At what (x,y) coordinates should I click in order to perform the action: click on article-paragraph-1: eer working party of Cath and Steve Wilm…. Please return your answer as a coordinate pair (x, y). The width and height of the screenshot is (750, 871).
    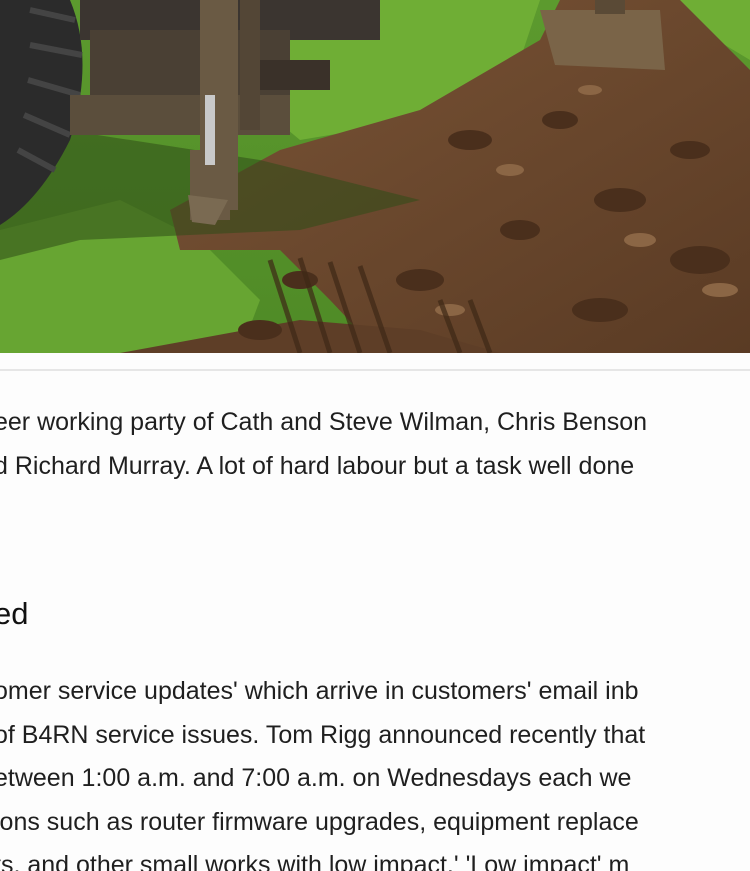
    Looking at the image, I should click on (375, 444).